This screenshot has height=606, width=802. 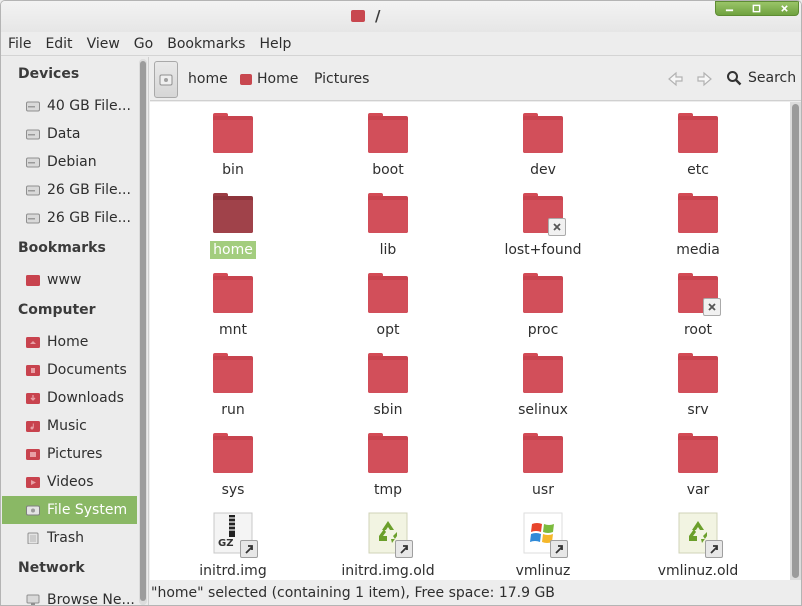 What do you see at coordinates (388, 330) in the screenshot?
I see `file-name: opt` at bounding box center [388, 330].